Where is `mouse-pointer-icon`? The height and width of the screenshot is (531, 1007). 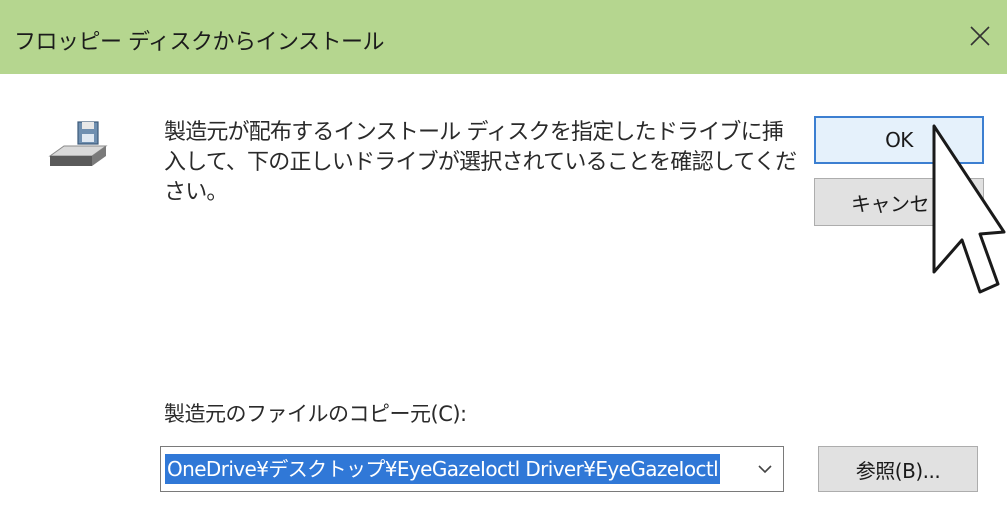 mouse-pointer-icon is located at coordinates (969, 209).